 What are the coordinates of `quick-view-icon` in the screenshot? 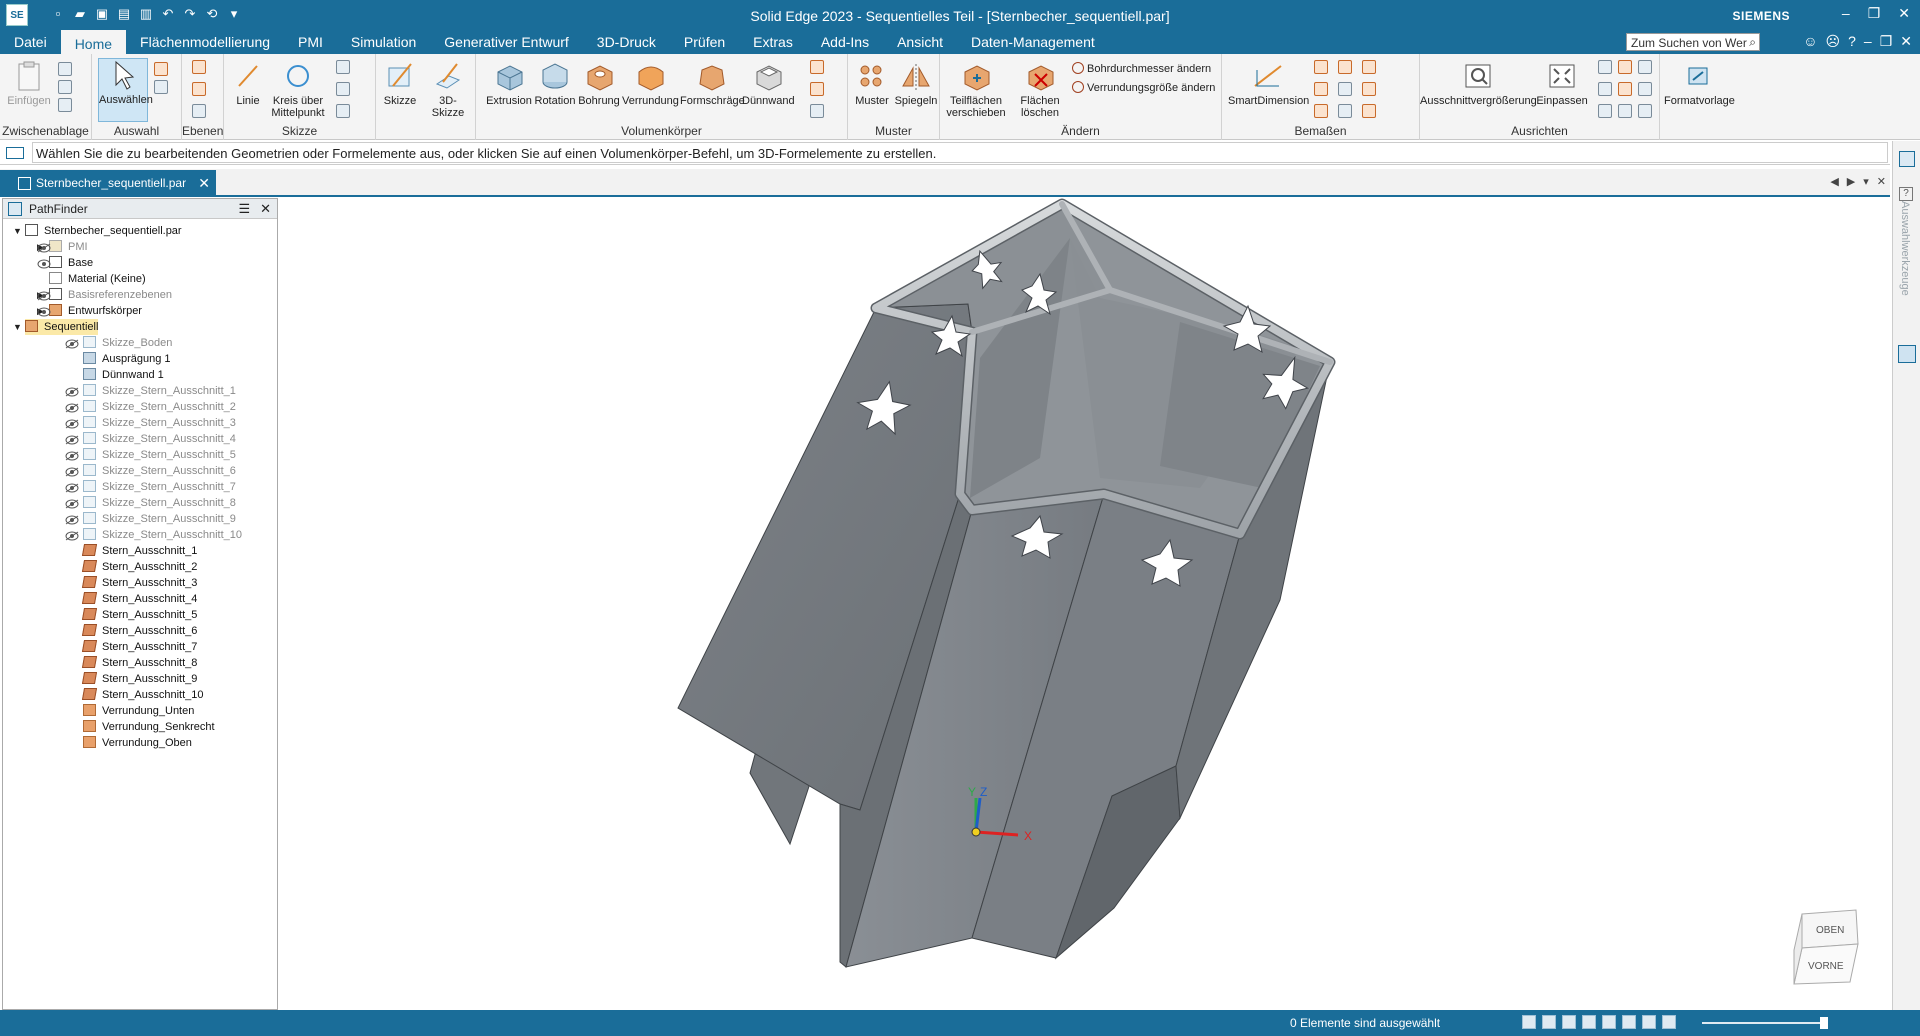 It's located at (1907, 354).